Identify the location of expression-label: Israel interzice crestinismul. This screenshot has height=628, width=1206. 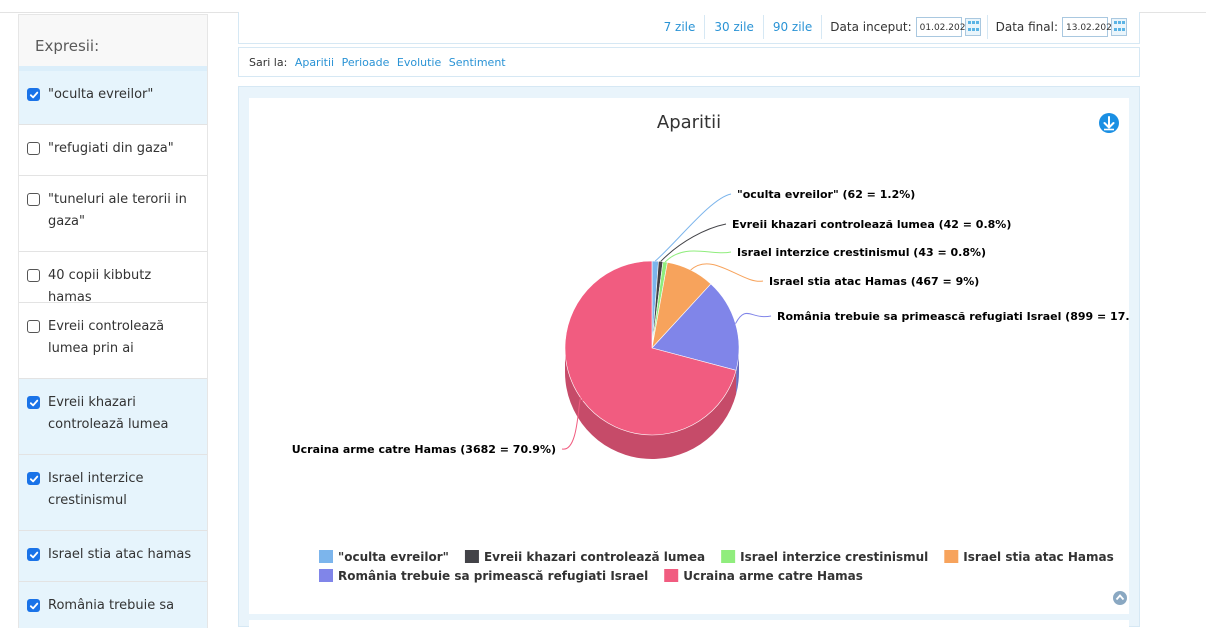
(96, 489).